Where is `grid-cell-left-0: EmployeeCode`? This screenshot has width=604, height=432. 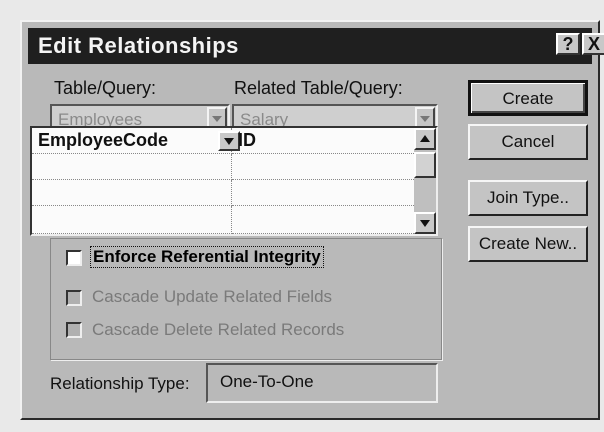 grid-cell-left-0: EmployeeCode is located at coordinates (136, 141).